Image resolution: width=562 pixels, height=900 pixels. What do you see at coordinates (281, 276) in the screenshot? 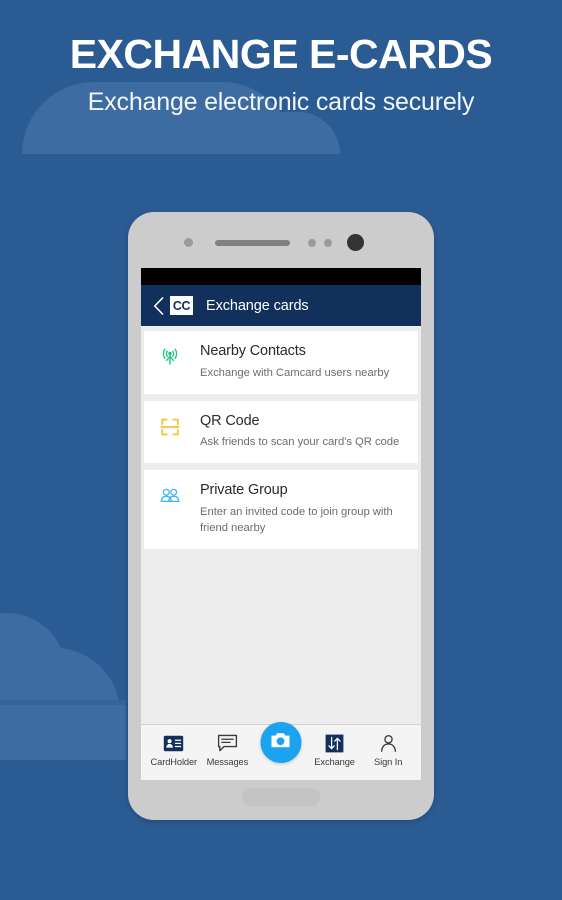
I see `status-bar` at bounding box center [281, 276].